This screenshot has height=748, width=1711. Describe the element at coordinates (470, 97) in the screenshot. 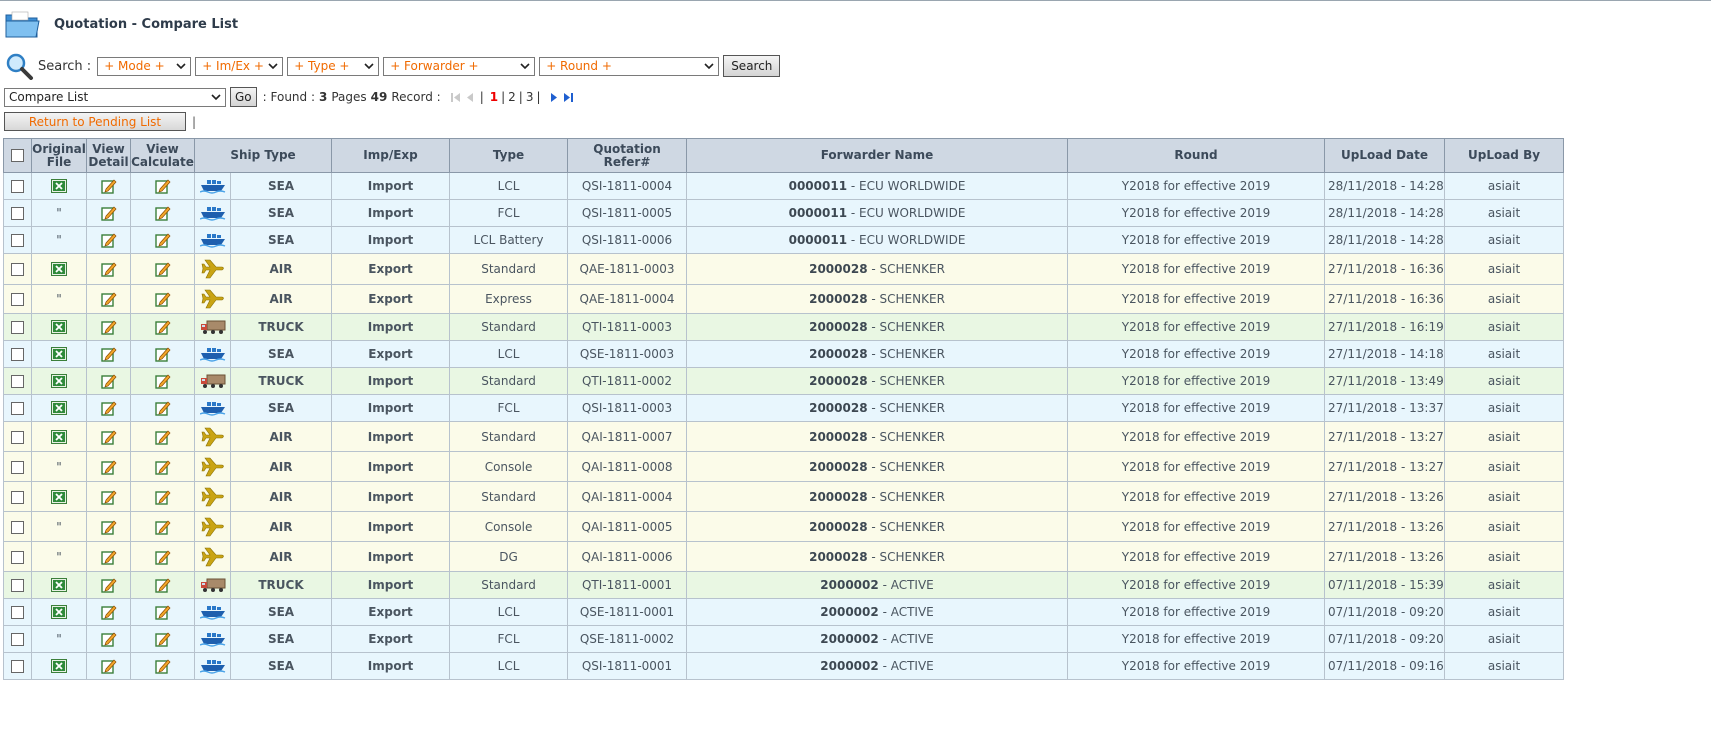

I see `prev-page-icon` at that location.